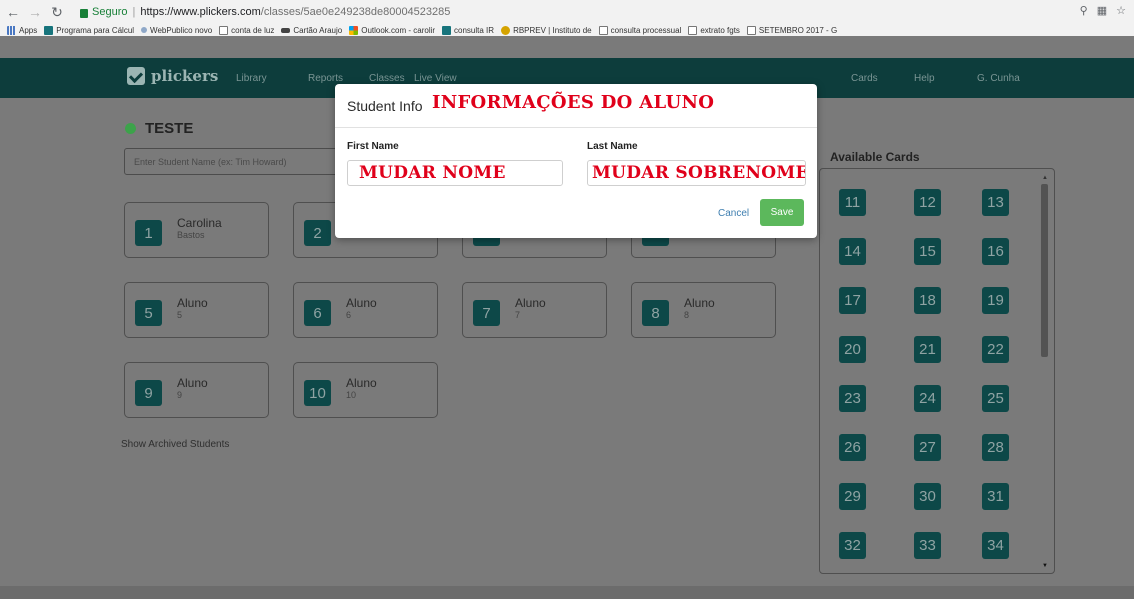 This screenshot has height=599, width=1134. What do you see at coordinates (864, 78) in the screenshot?
I see `nav-cards: Cards` at bounding box center [864, 78].